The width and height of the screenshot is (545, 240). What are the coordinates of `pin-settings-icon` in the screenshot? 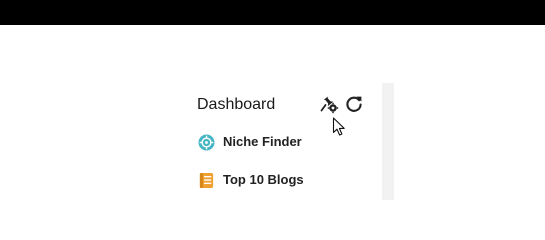 It's located at (329, 104).